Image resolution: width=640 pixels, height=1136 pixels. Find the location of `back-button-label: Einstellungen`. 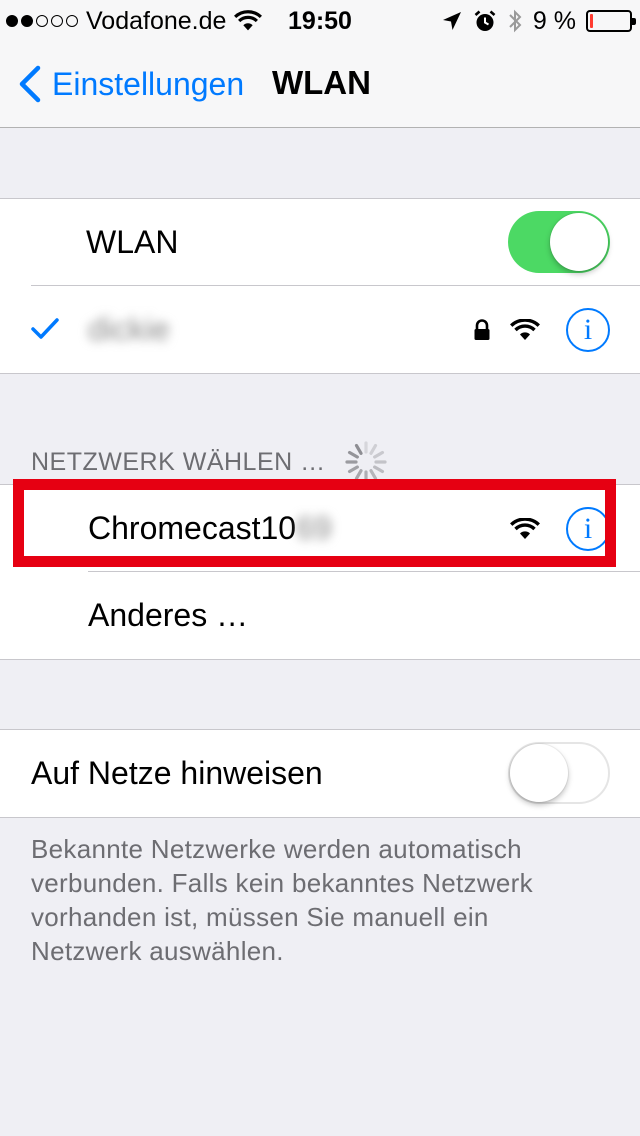

back-button-label: Einstellungen is located at coordinates (148, 83).